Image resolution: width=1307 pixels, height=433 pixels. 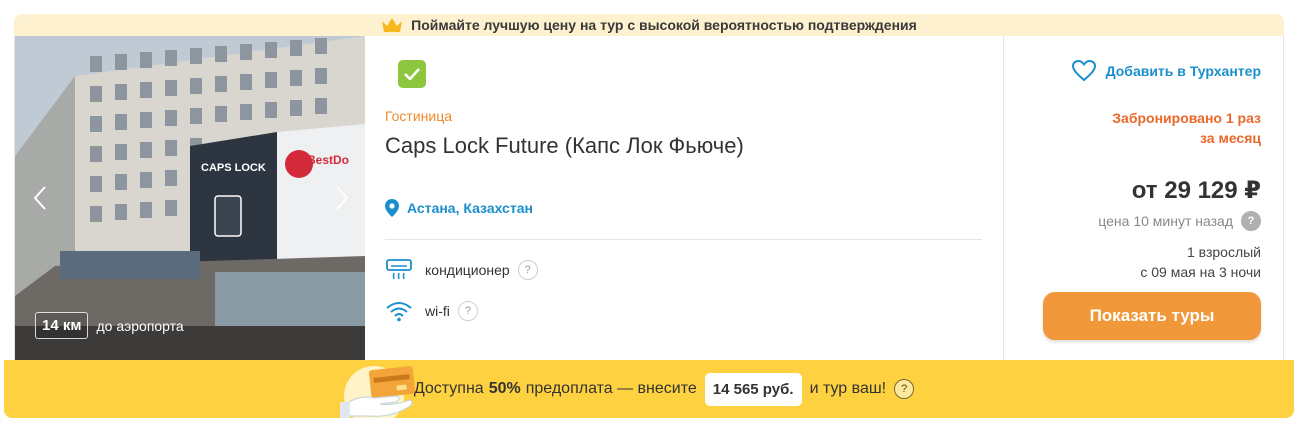 I want to click on hotel-location: Астана, Казахстан, so click(x=459, y=208).